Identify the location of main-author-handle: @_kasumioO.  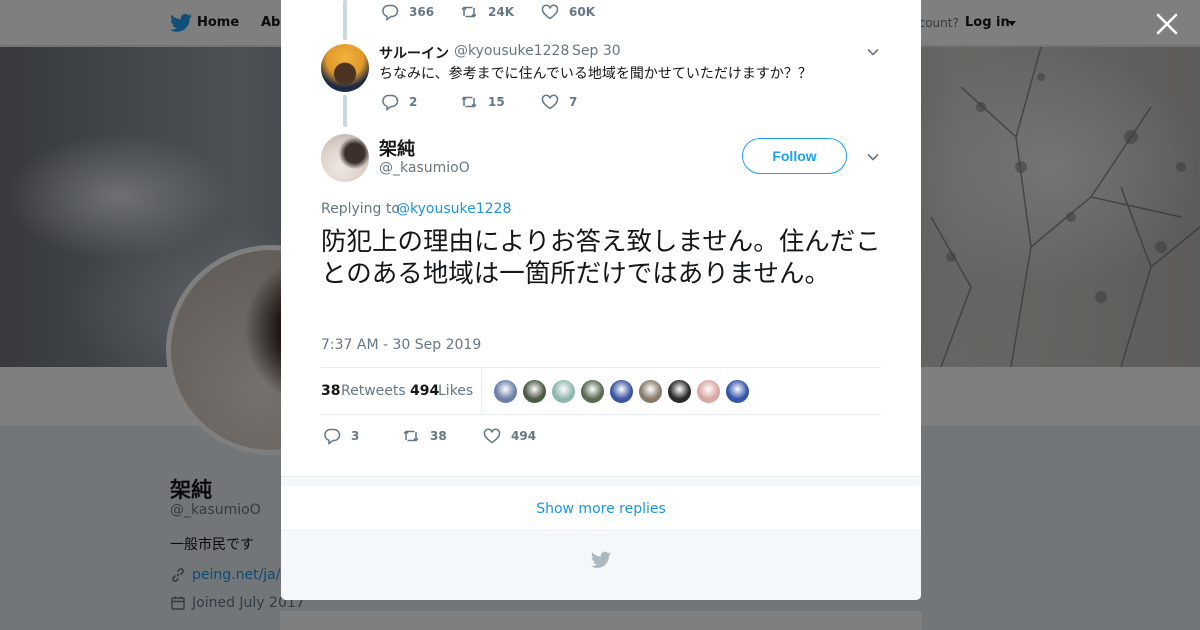
(424, 168).